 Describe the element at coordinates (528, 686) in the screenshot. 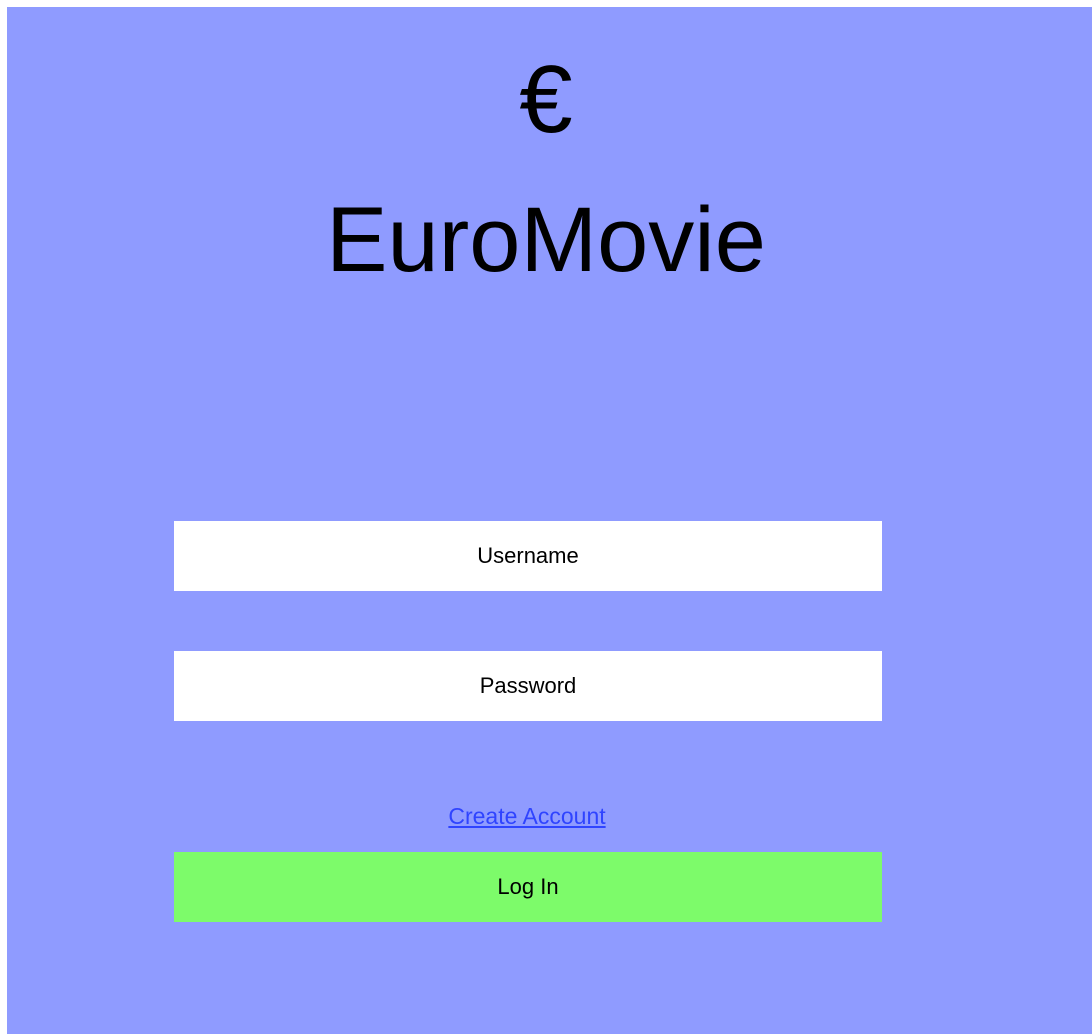

I see `password-field` at that location.